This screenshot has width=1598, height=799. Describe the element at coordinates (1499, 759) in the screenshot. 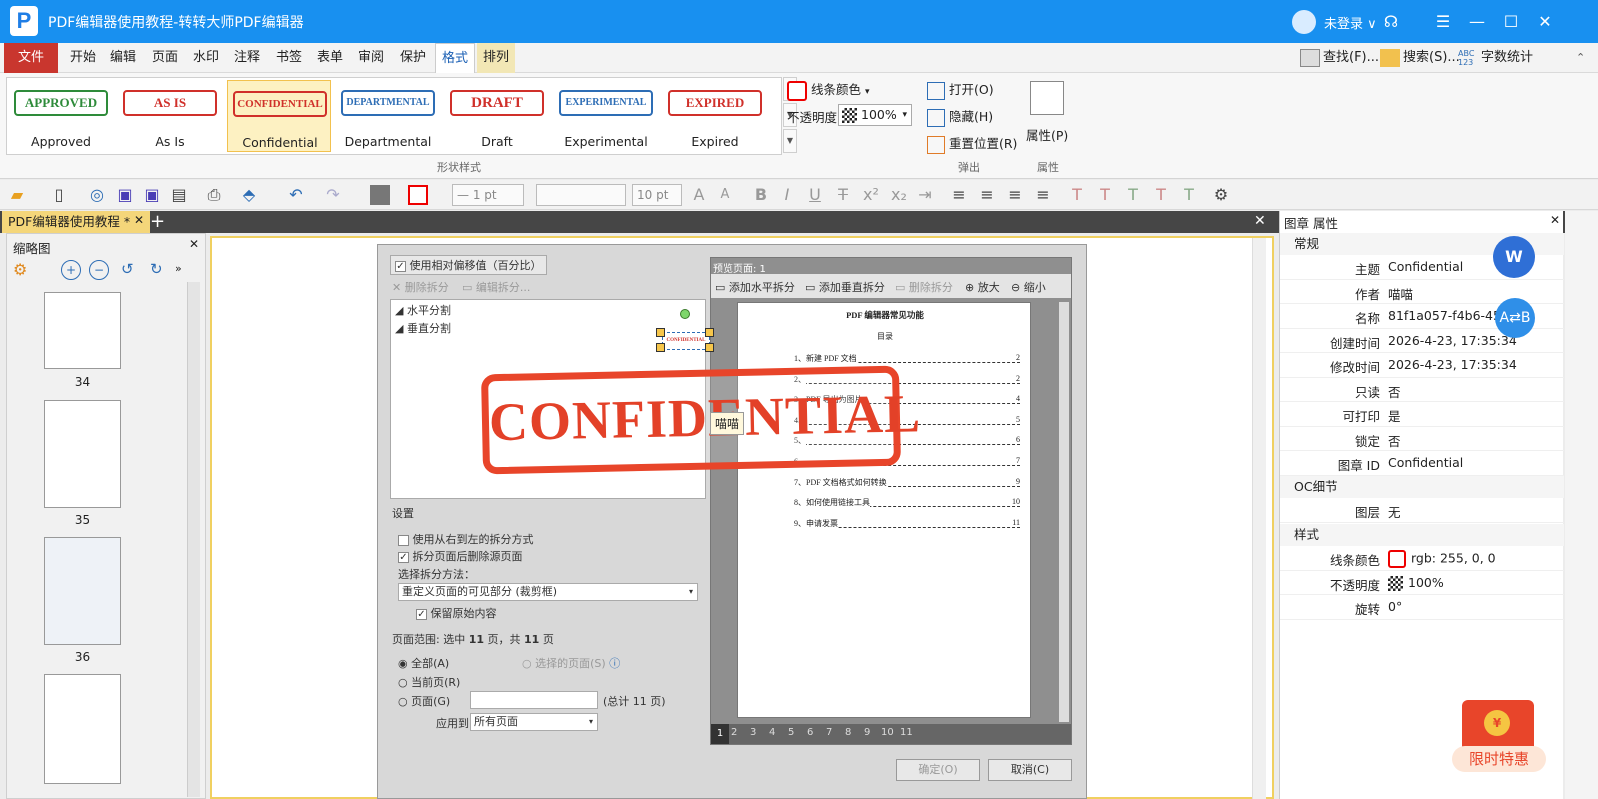

I see `promo-label: 限时特惠` at that location.